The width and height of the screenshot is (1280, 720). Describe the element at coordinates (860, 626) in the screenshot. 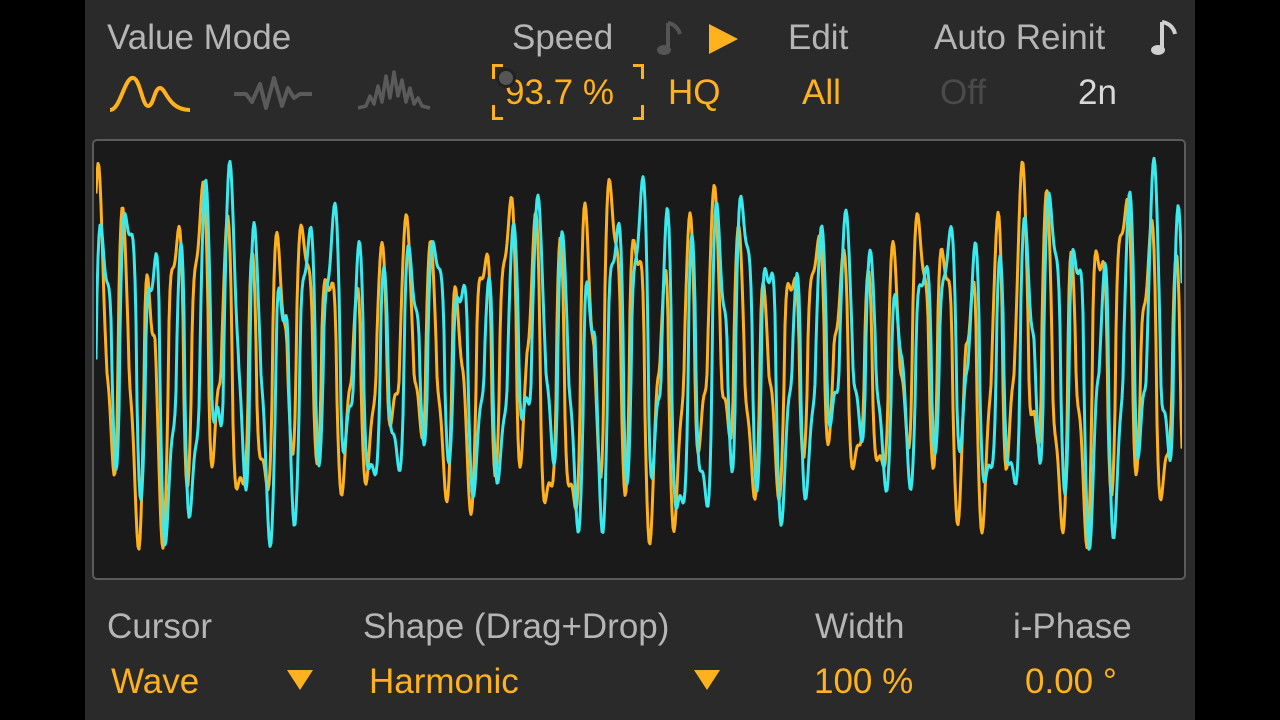

I see `width-label: Width` at that location.